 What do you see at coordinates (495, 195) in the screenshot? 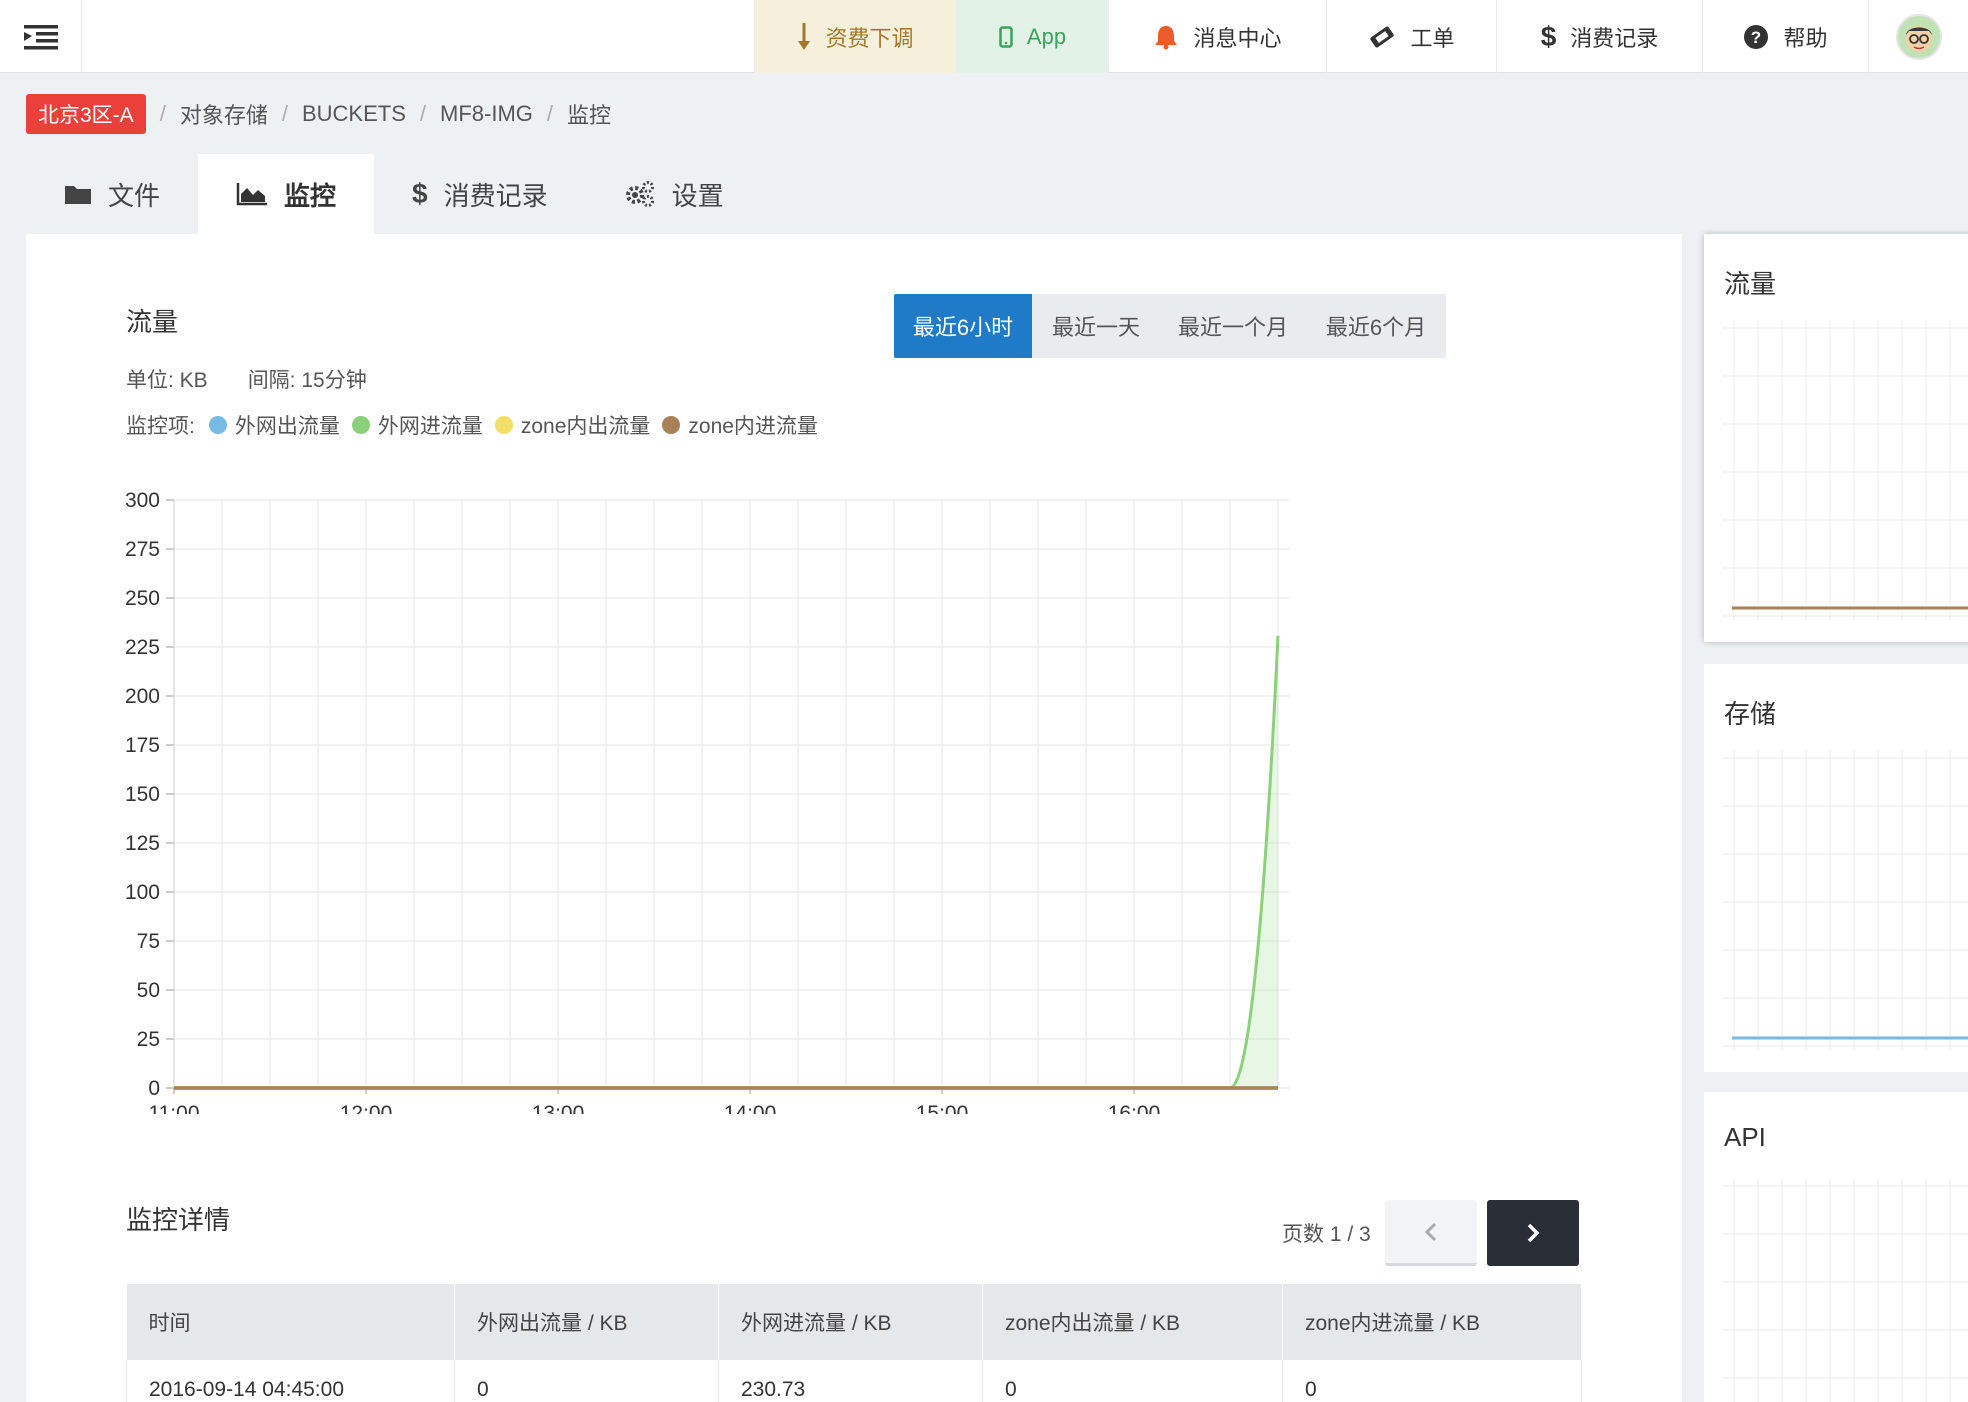
I see `tab-billing-label: 消费记录` at bounding box center [495, 195].